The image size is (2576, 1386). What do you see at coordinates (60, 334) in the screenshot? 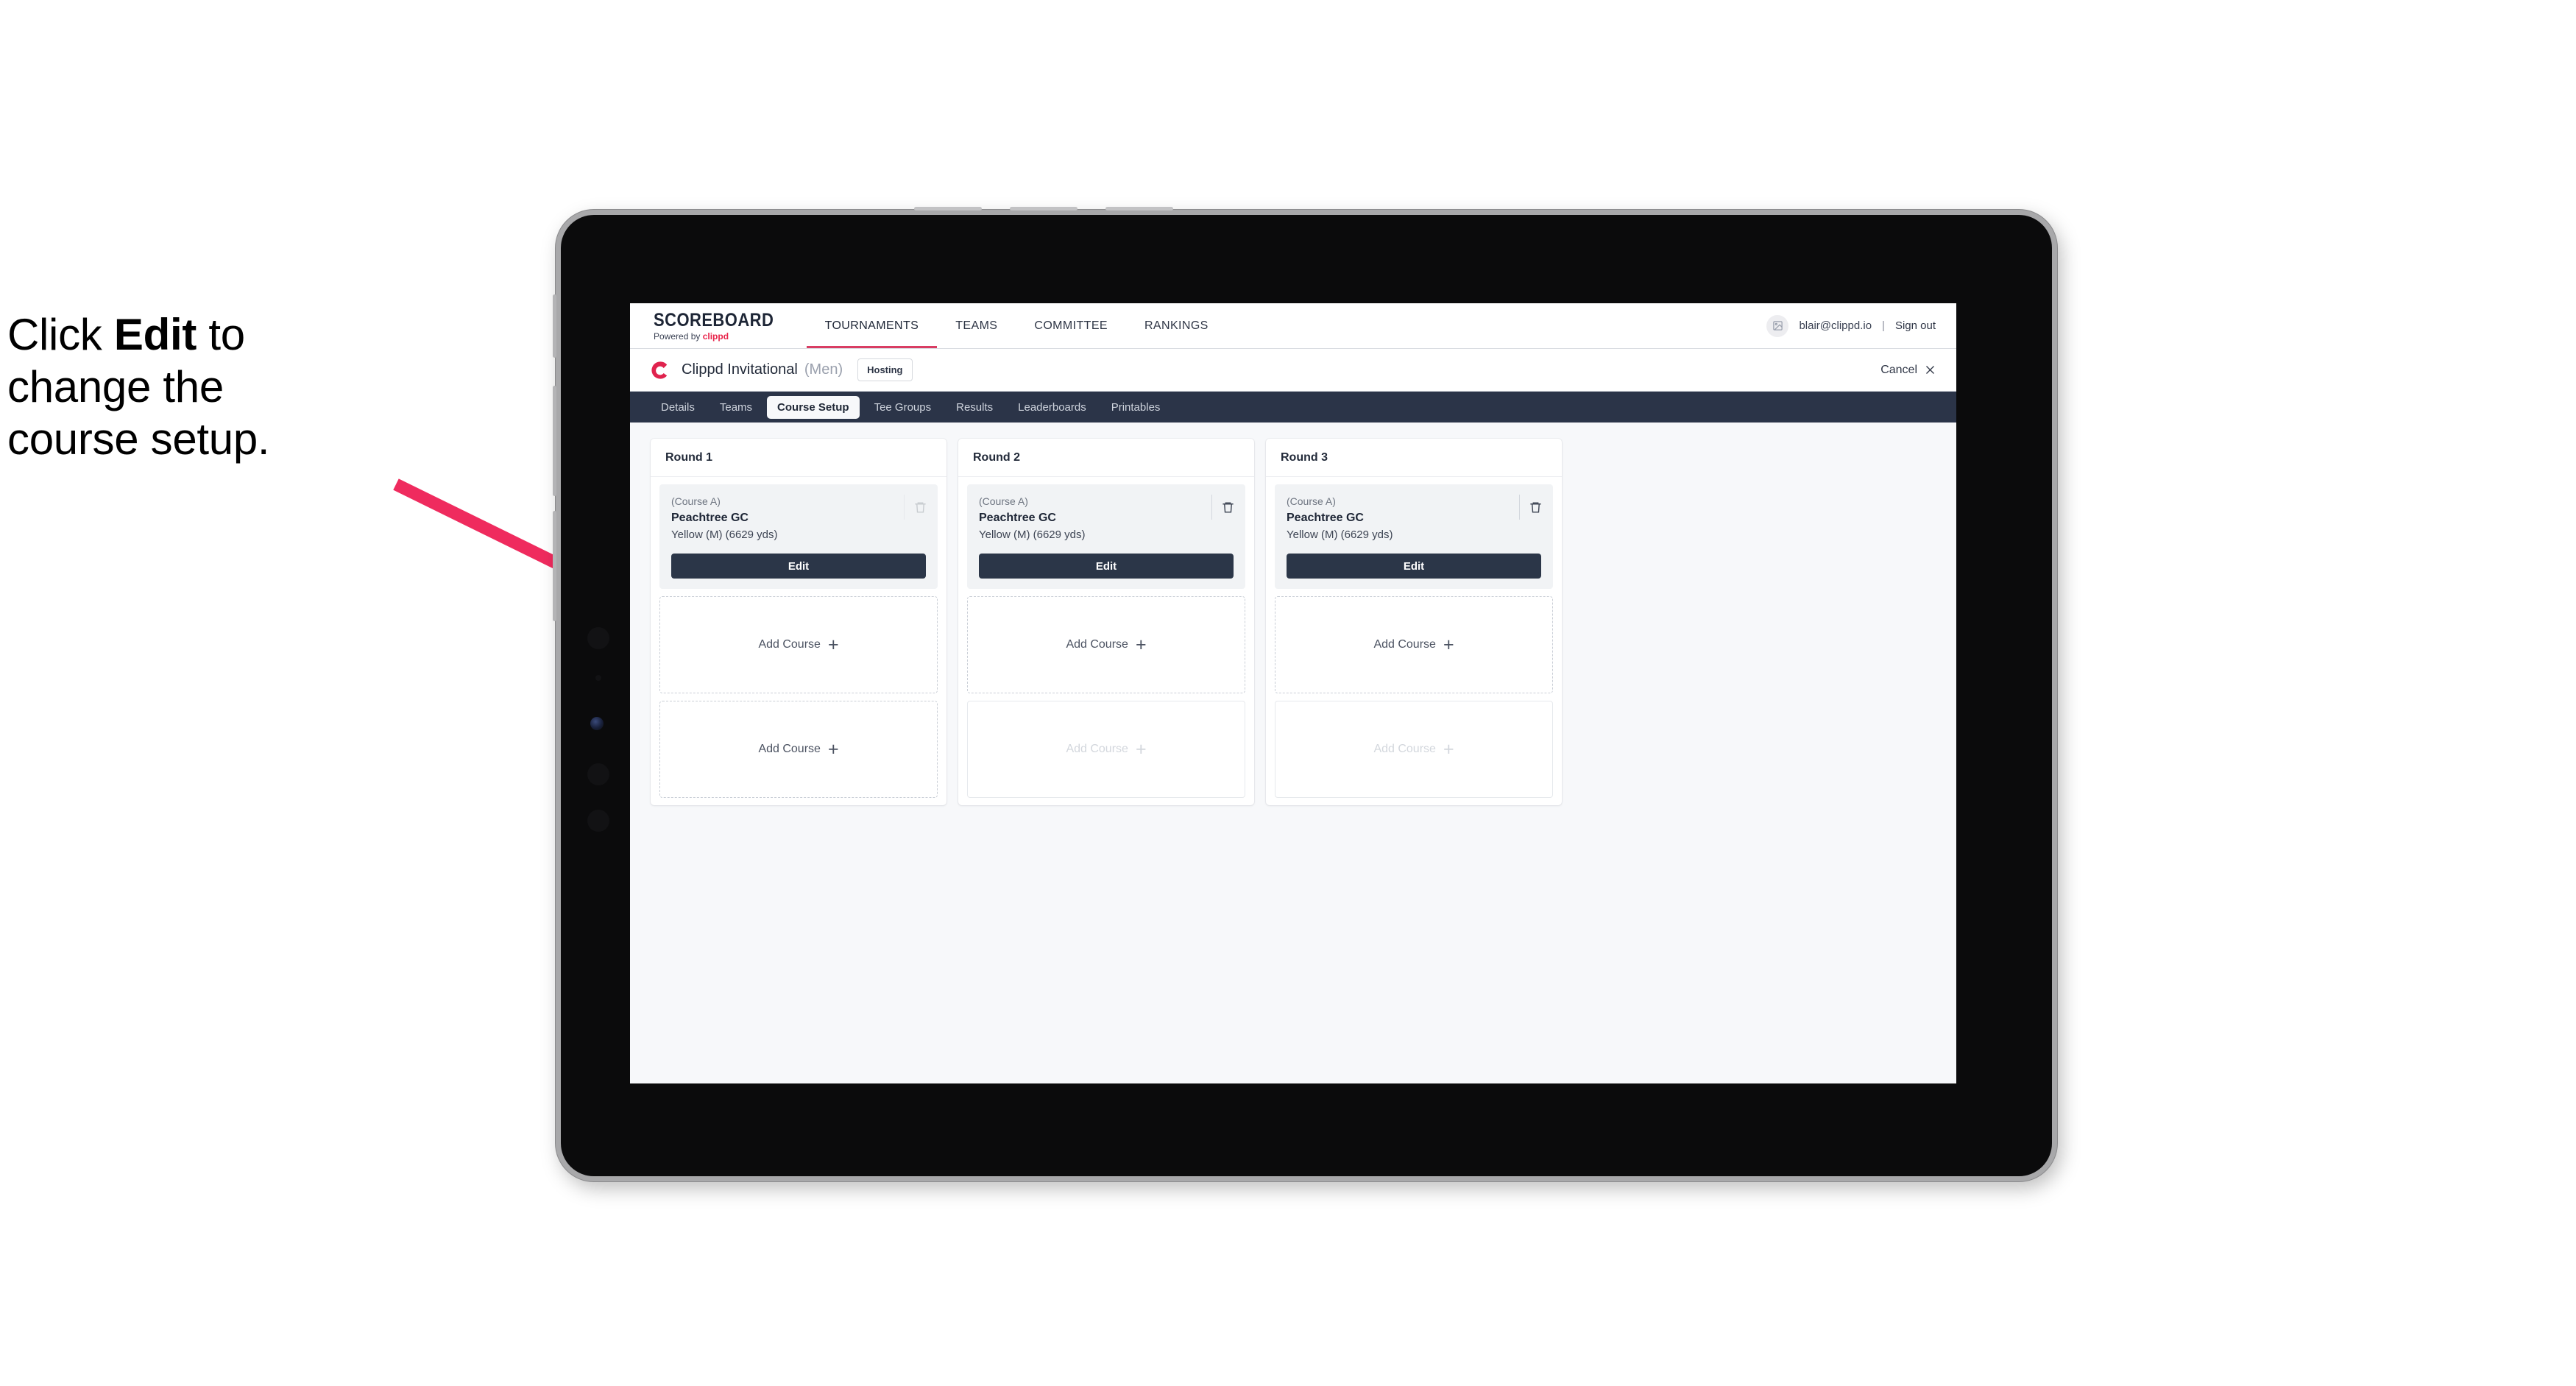
I see `annotation-line1-pre: Click` at bounding box center [60, 334].